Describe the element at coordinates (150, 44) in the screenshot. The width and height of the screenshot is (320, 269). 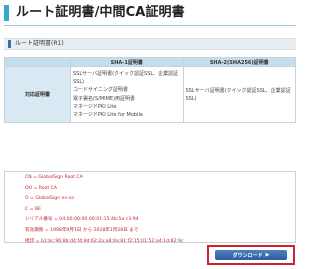
I see `section-header: ルート証明書(R1)` at that location.